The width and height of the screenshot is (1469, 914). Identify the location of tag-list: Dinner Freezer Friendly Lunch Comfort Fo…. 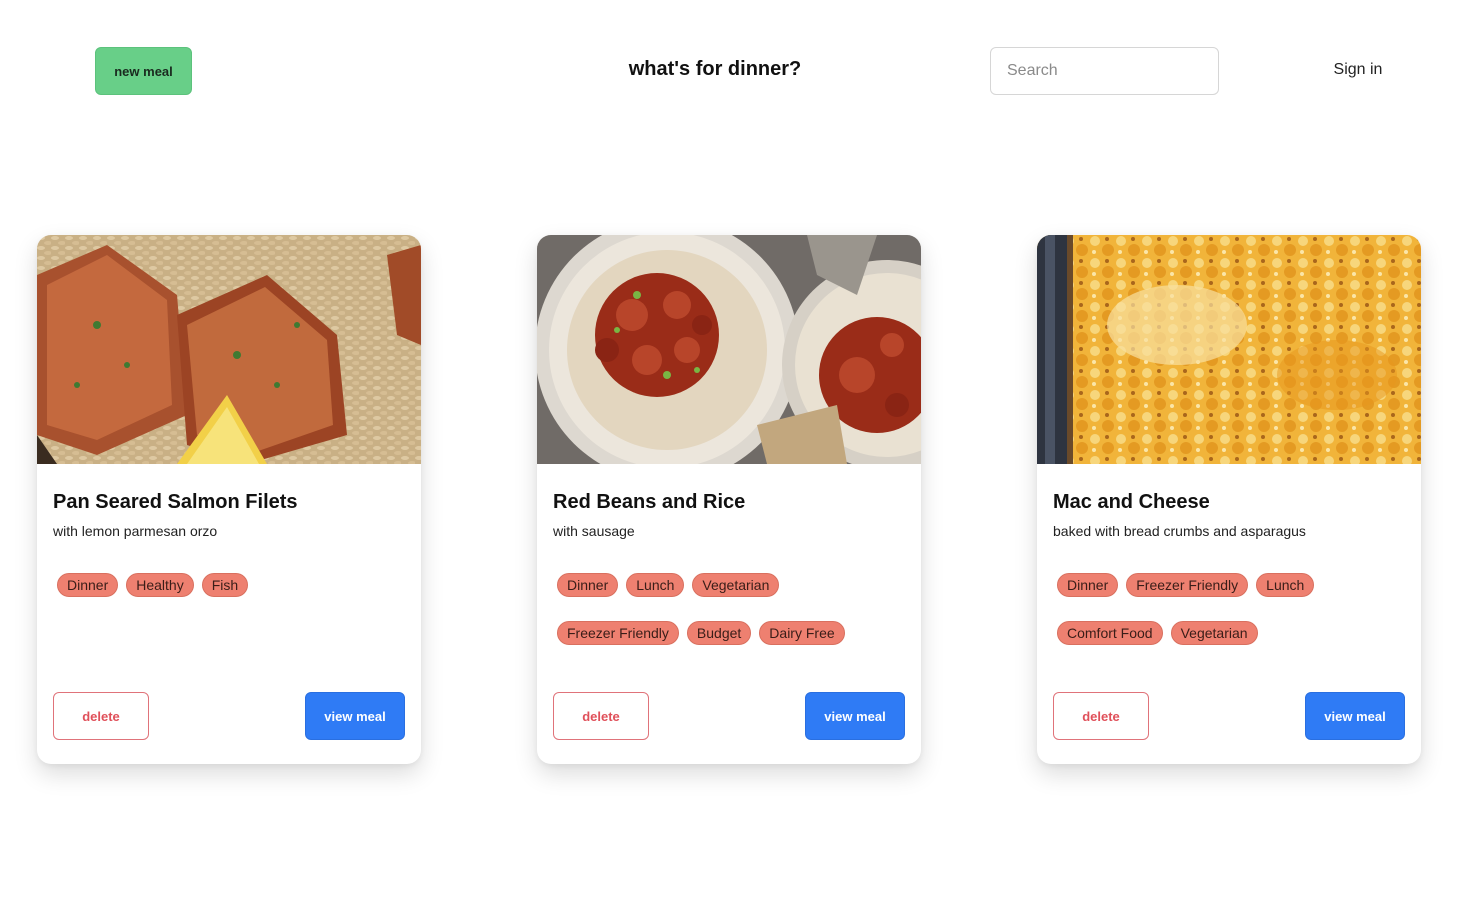
(1232, 609).